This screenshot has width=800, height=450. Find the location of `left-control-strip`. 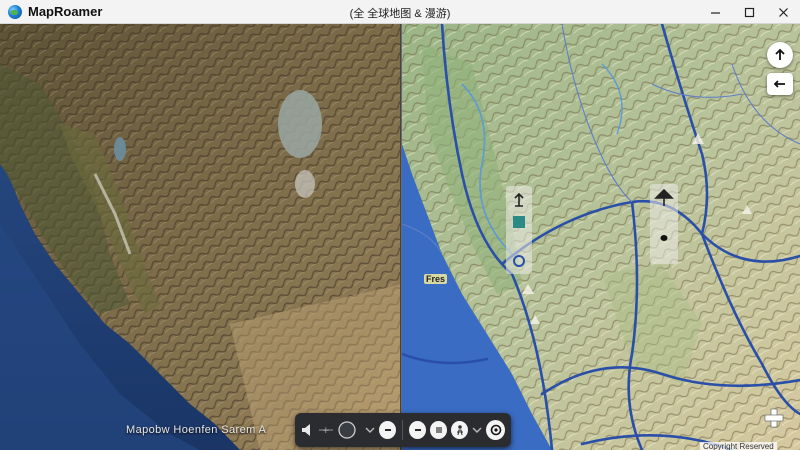

left-control-strip is located at coordinates (519, 230).